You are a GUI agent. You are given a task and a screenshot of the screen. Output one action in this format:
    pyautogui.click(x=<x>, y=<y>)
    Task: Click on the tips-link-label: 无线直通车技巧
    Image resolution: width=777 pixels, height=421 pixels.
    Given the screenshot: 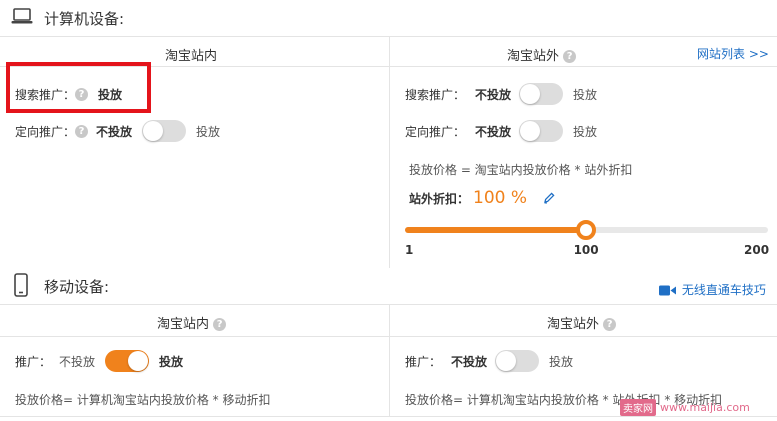 What is the action you would take?
    pyautogui.click(x=723, y=290)
    